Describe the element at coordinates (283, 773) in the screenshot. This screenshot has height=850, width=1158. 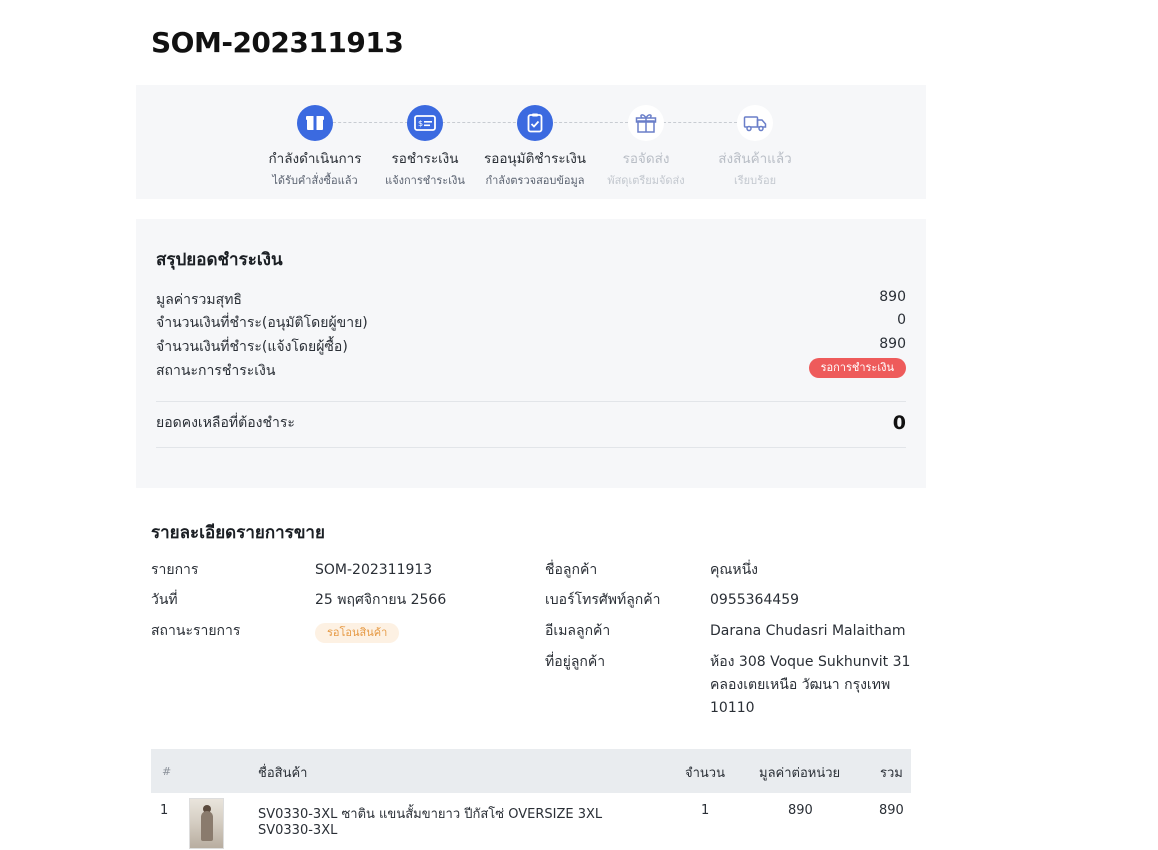
I see `header-product-name: ชื่อสินค้า` at that location.